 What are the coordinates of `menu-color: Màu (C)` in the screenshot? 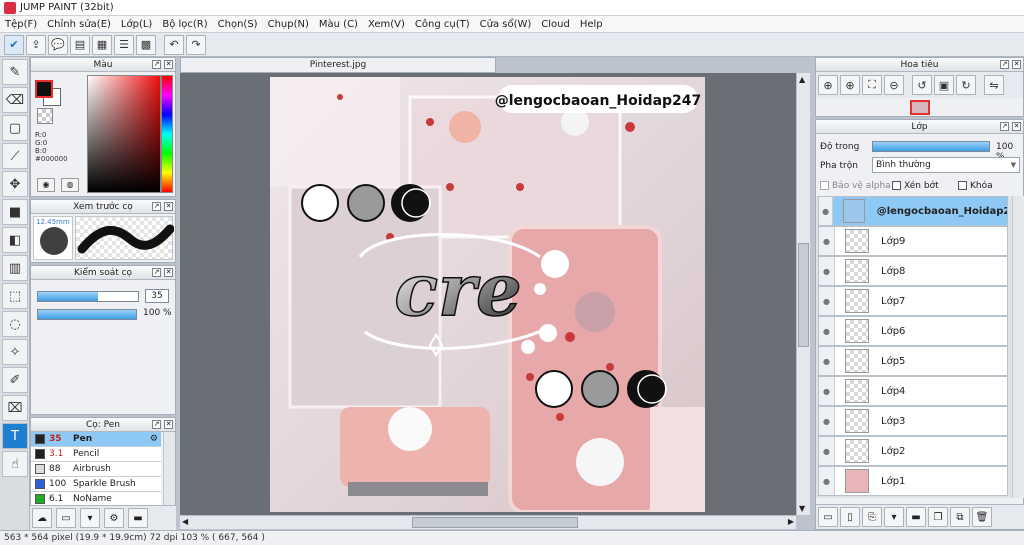 It's located at (338, 24).